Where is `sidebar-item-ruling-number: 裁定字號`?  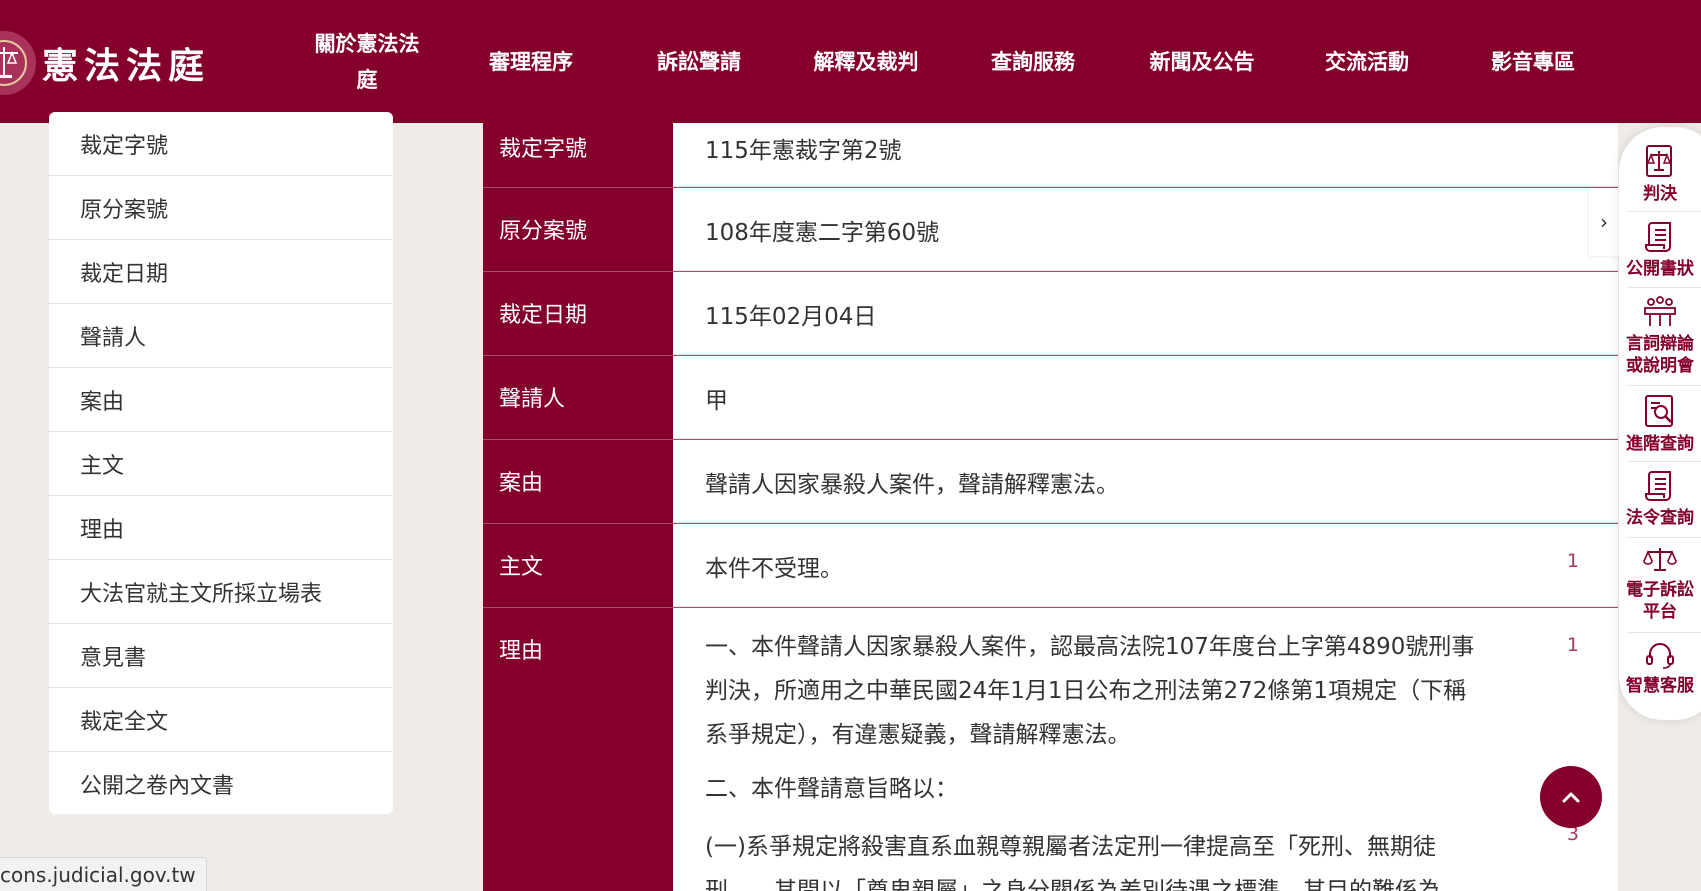
sidebar-item-ruling-number: 裁定字號 is located at coordinates (221, 144).